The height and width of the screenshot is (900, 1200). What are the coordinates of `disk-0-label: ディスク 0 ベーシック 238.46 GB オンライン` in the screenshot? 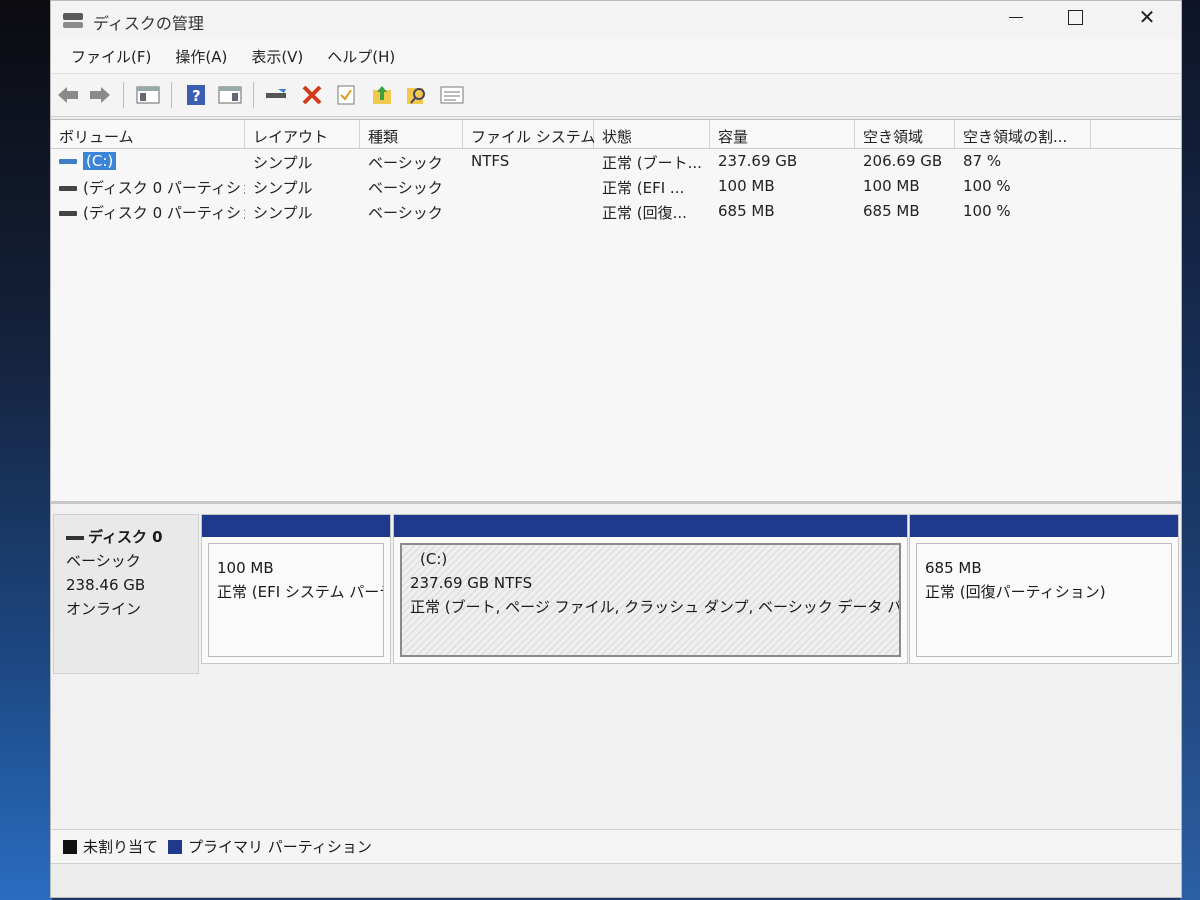 It's located at (126, 594).